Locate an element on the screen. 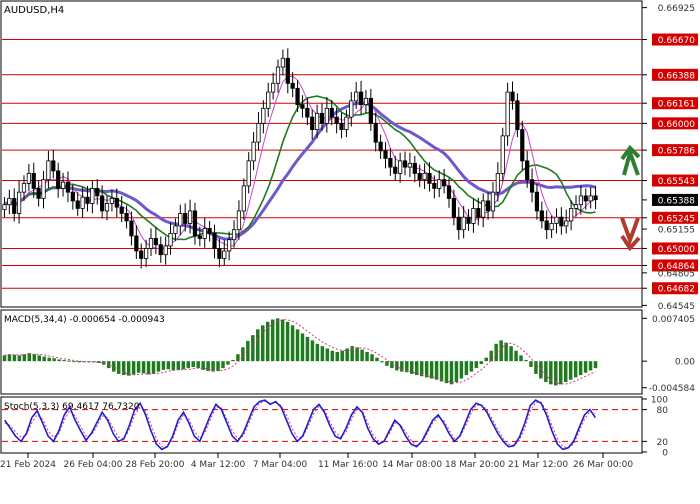  price-tick-label: 0.64545 is located at coordinates (676, 307).